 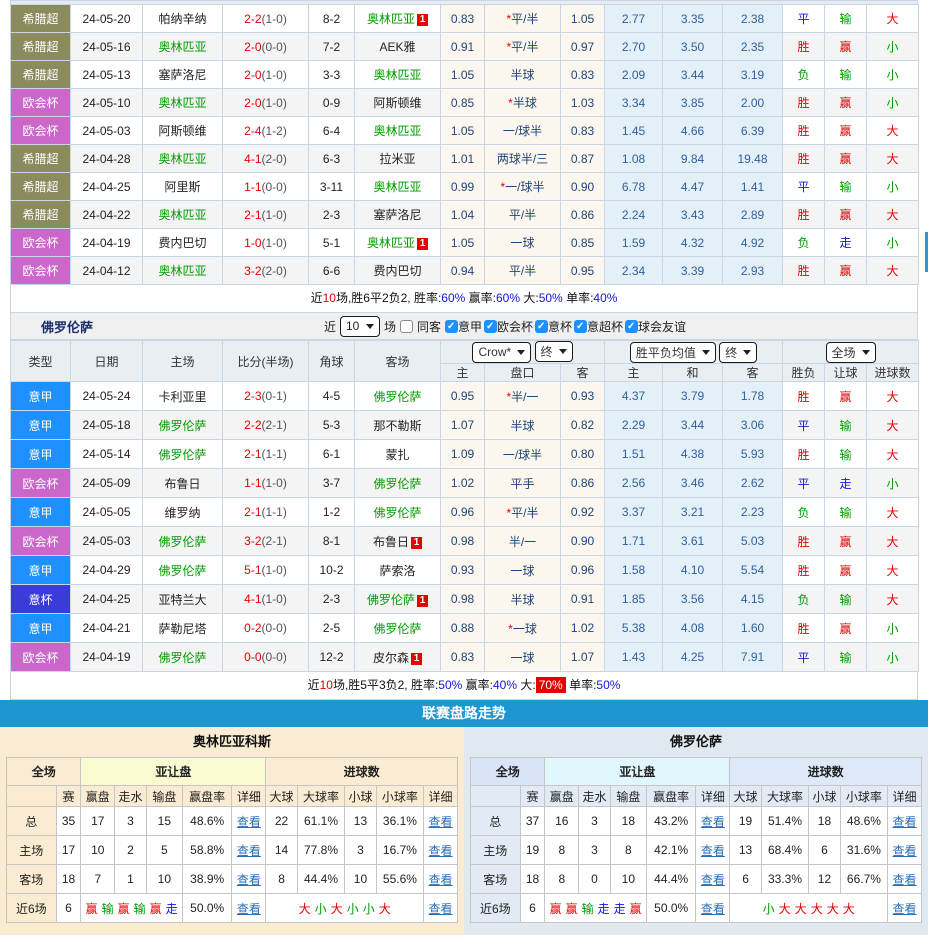 I want to click on team-name-link: 帕纳辛纳, so click(x=182, y=19).